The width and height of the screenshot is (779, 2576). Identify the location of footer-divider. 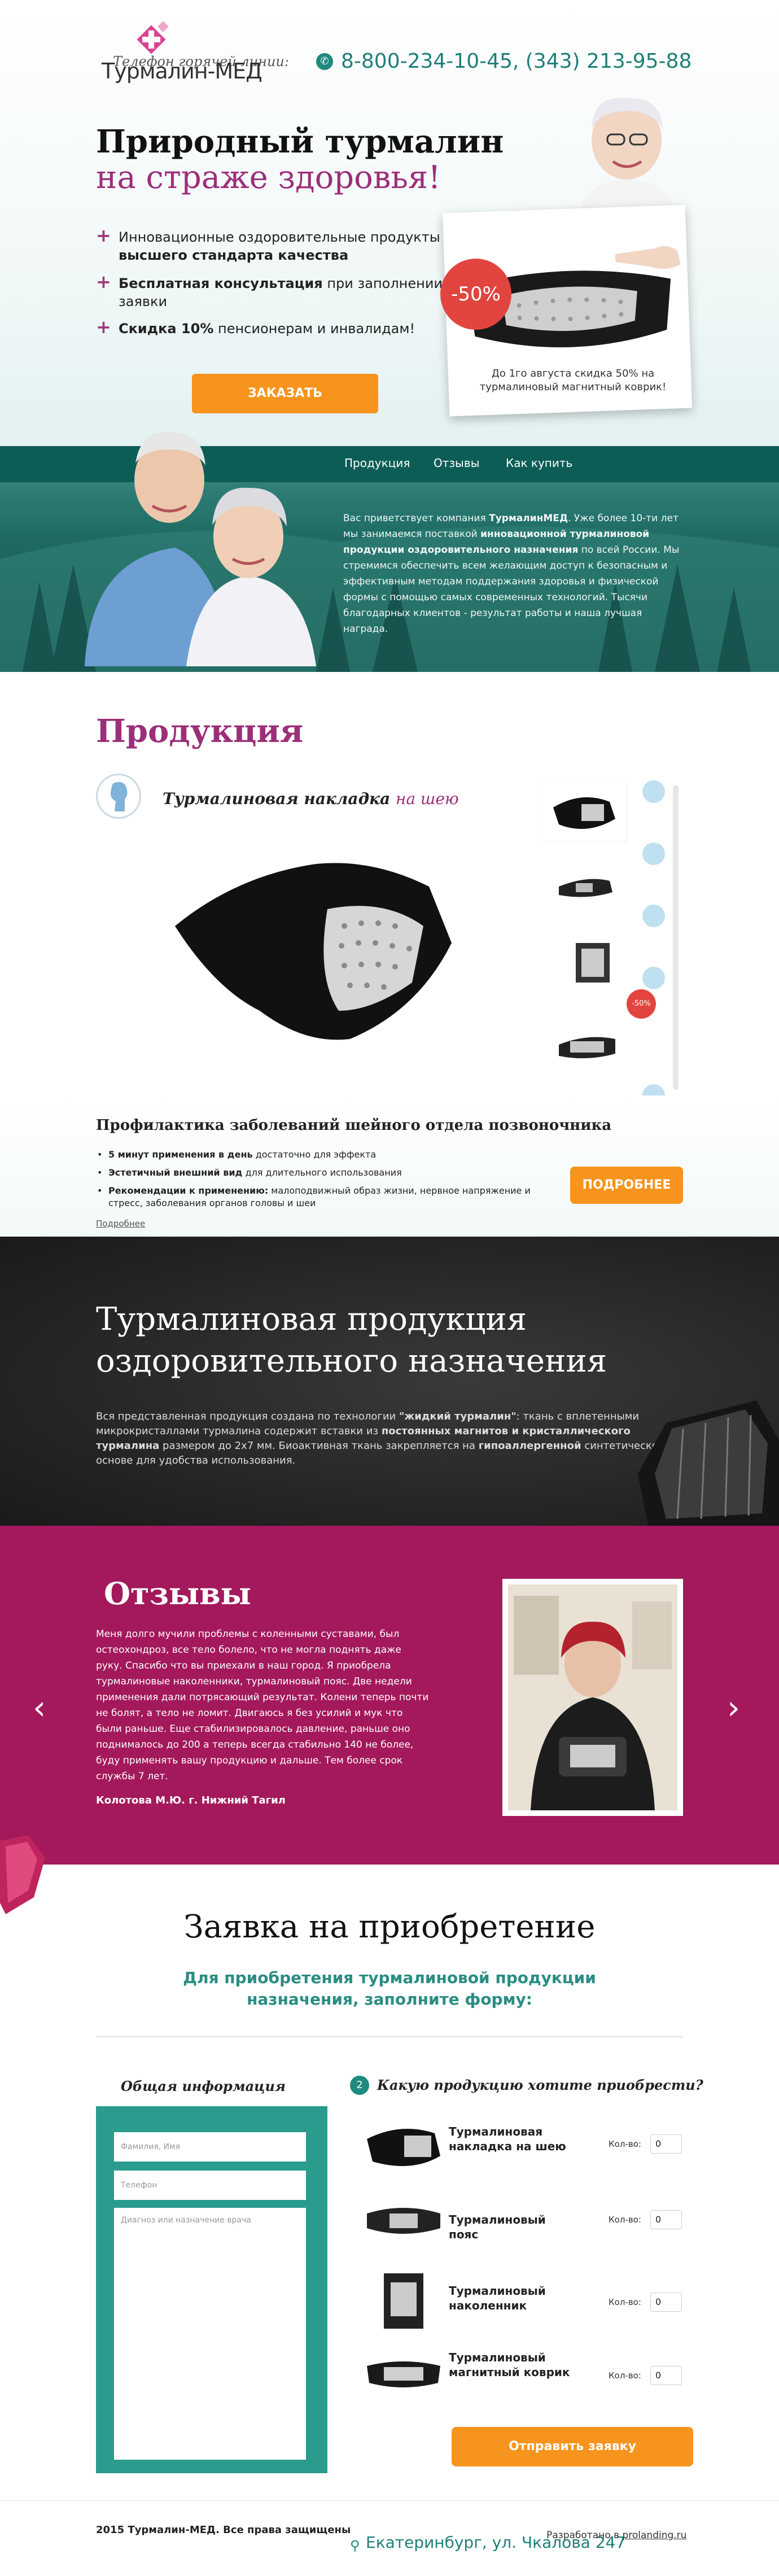
(389, 2501).